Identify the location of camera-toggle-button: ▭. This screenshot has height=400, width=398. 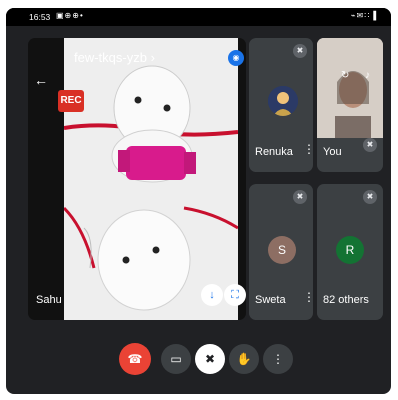
(176, 359).